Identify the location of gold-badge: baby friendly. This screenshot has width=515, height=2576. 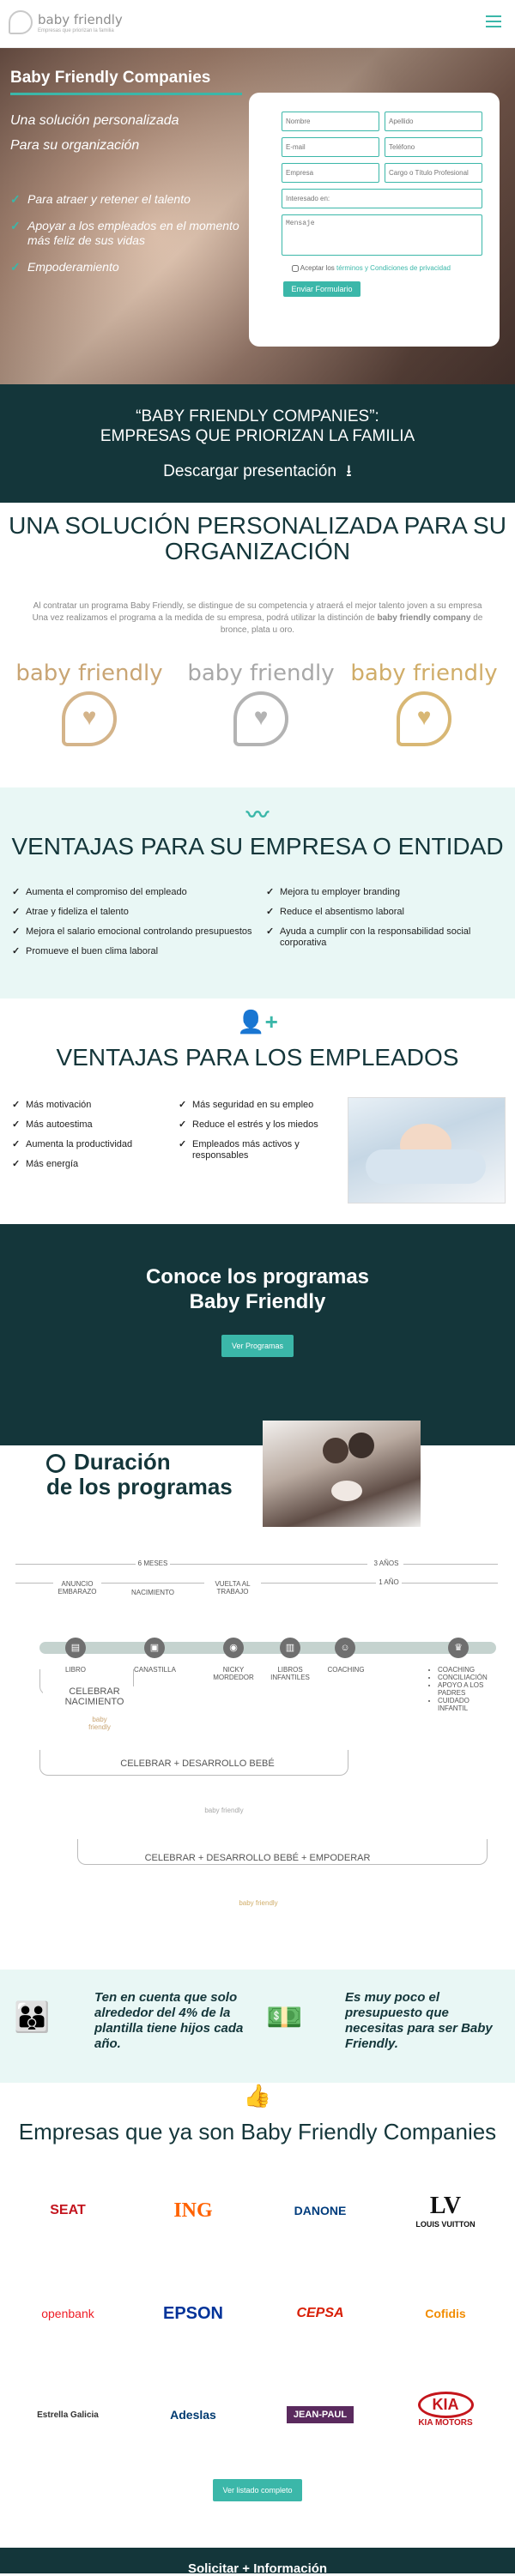
(424, 703).